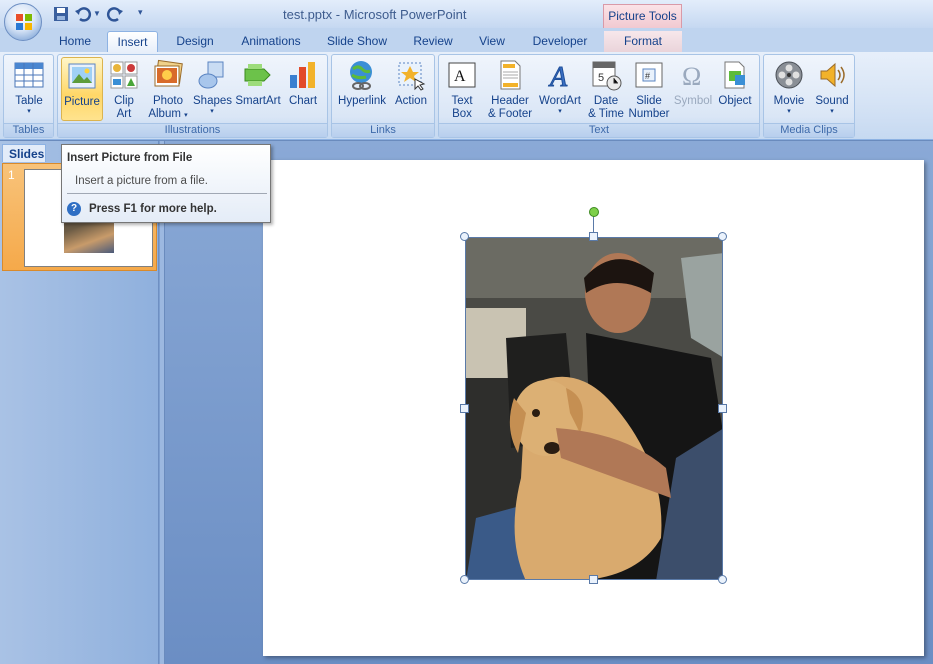 This screenshot has height=664, width=933. What do you see at coordinates (722, 236) in the screenshot?
I see `resize-handle-top-right` at bounding box center [722, 236].